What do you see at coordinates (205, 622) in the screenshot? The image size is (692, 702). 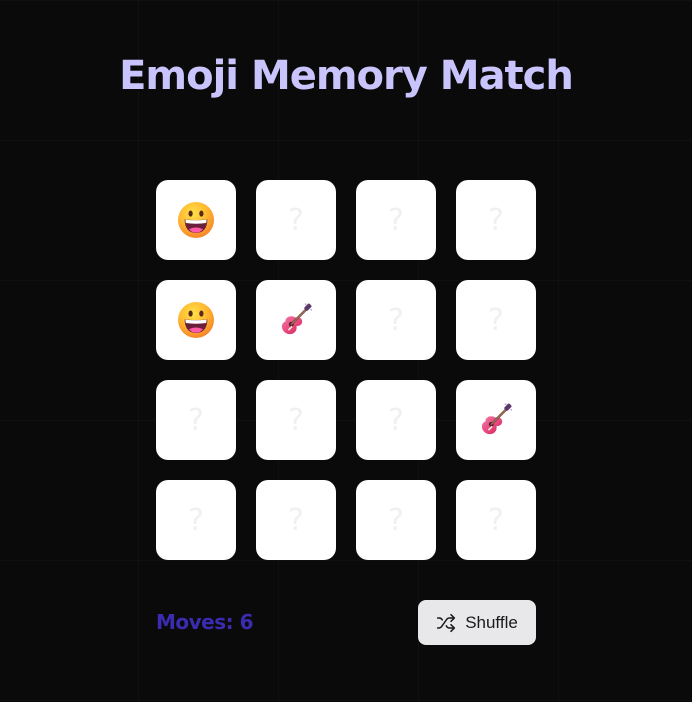 I see `moves-counter: Moves: 6` at bounding box center [205, 622].